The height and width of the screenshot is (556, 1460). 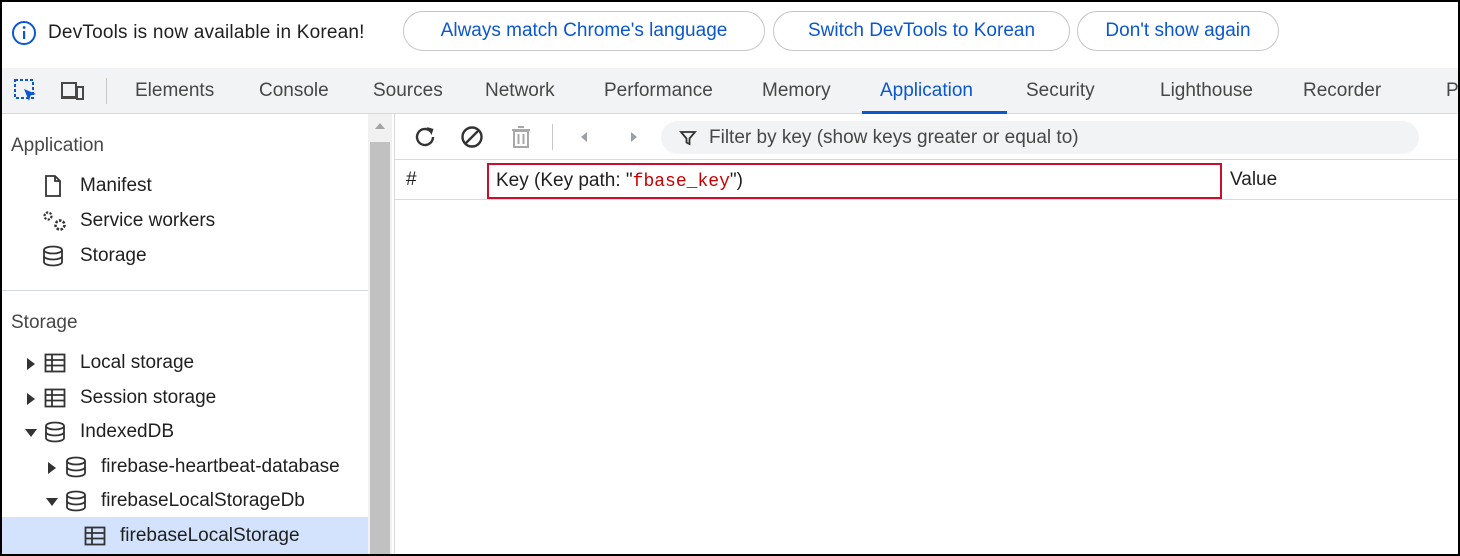 What do you see at coordinates (1452, 91) in the screenshot?
I see `tab-overflow-partial: P` at bounding box center [1452, 91].